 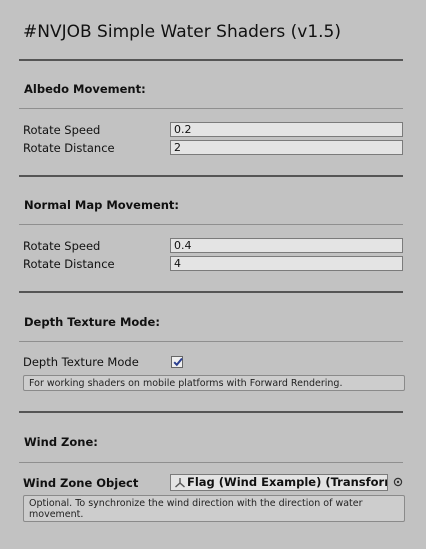 I want to click on normal-map-movement-header: Normal Map Movement:, so click(x=102, y=205).